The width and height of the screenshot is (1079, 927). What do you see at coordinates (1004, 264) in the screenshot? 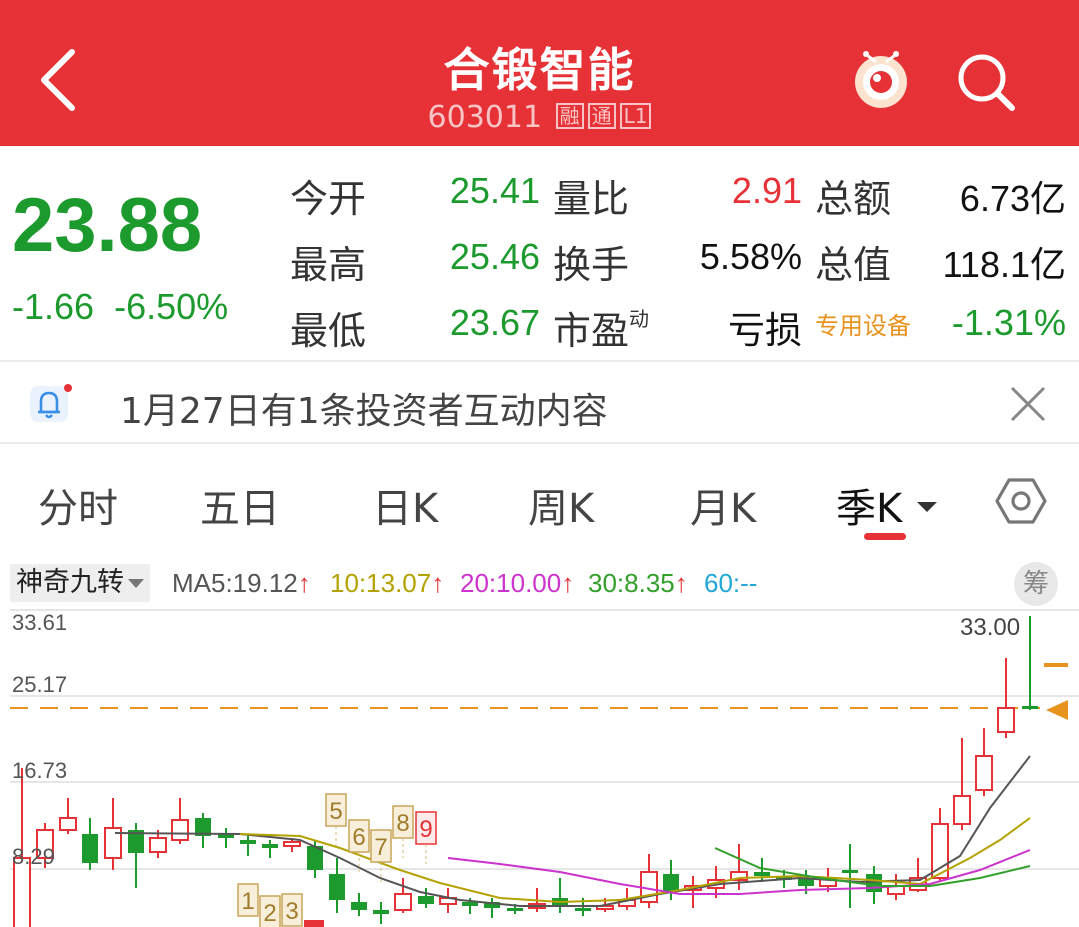
I see `market-cap-value: 118.1亿` at bounding box center [1004, 264].